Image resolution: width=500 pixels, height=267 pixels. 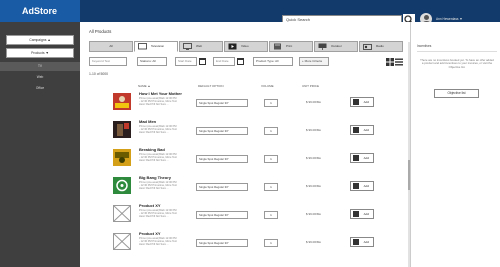 I want to click on video-icon, so click(x=232, y=46).